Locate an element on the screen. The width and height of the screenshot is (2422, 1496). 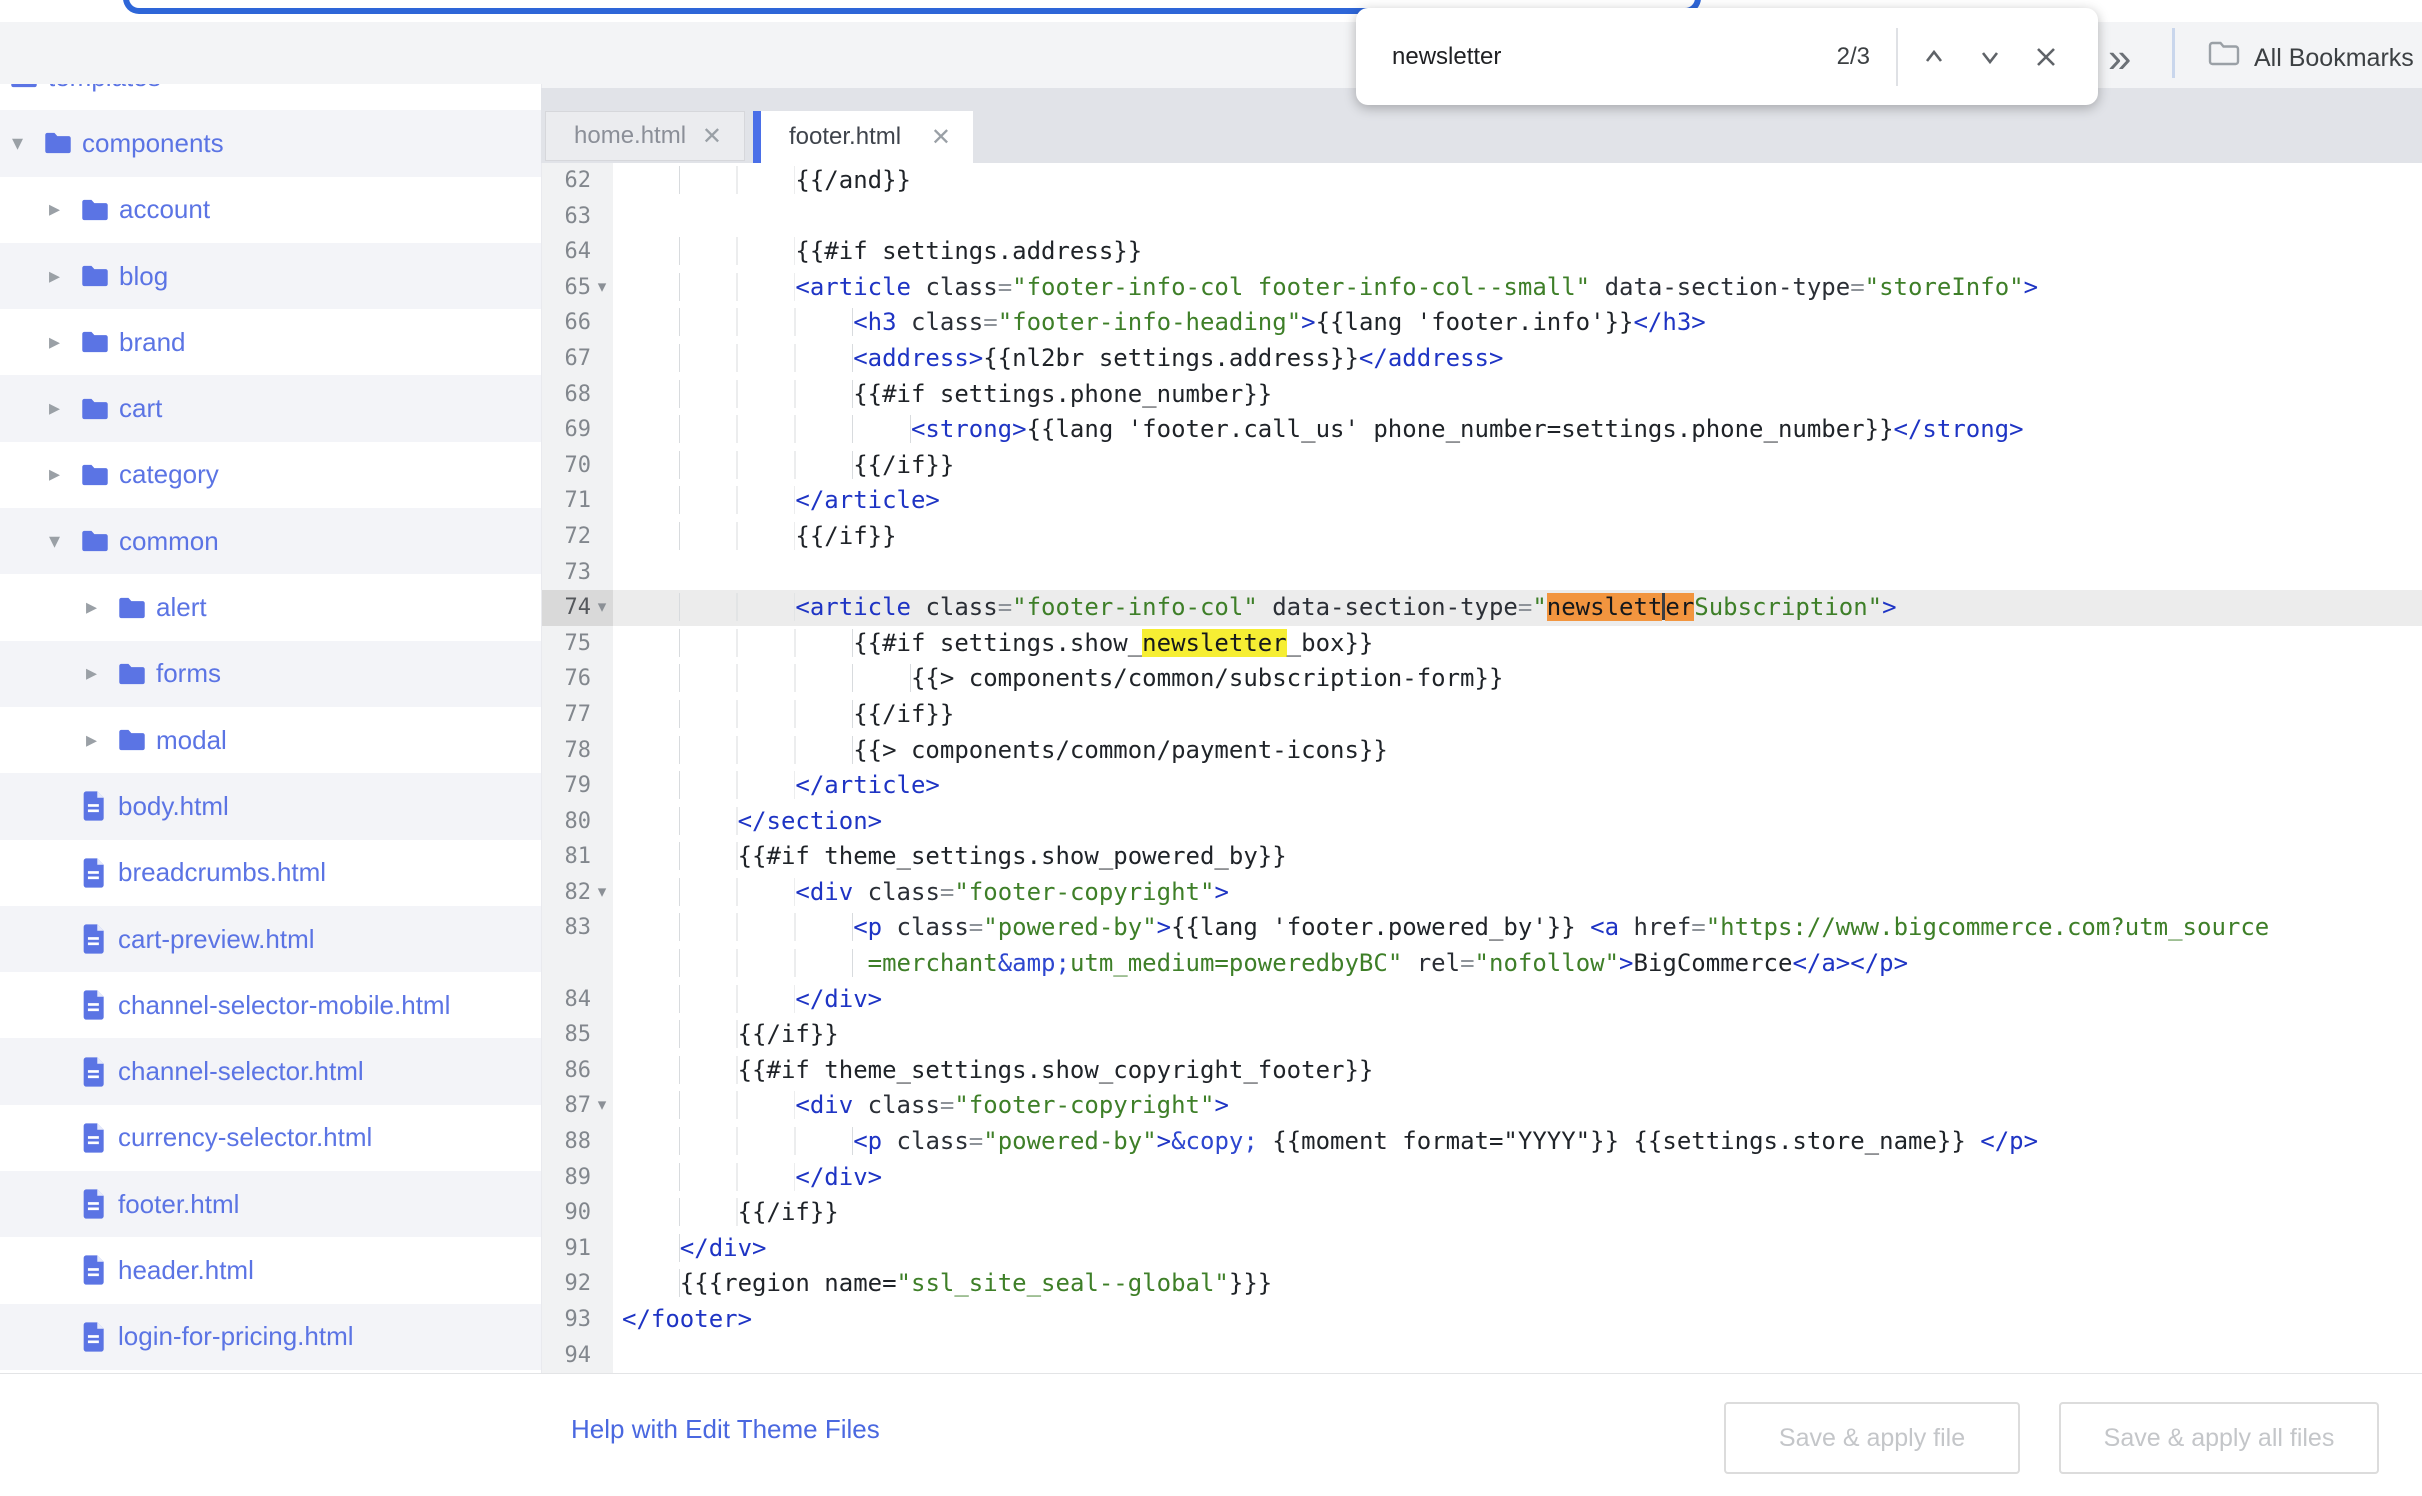
code-line-90: 90 {{/if}} is located at coordinates (1481, 1213).